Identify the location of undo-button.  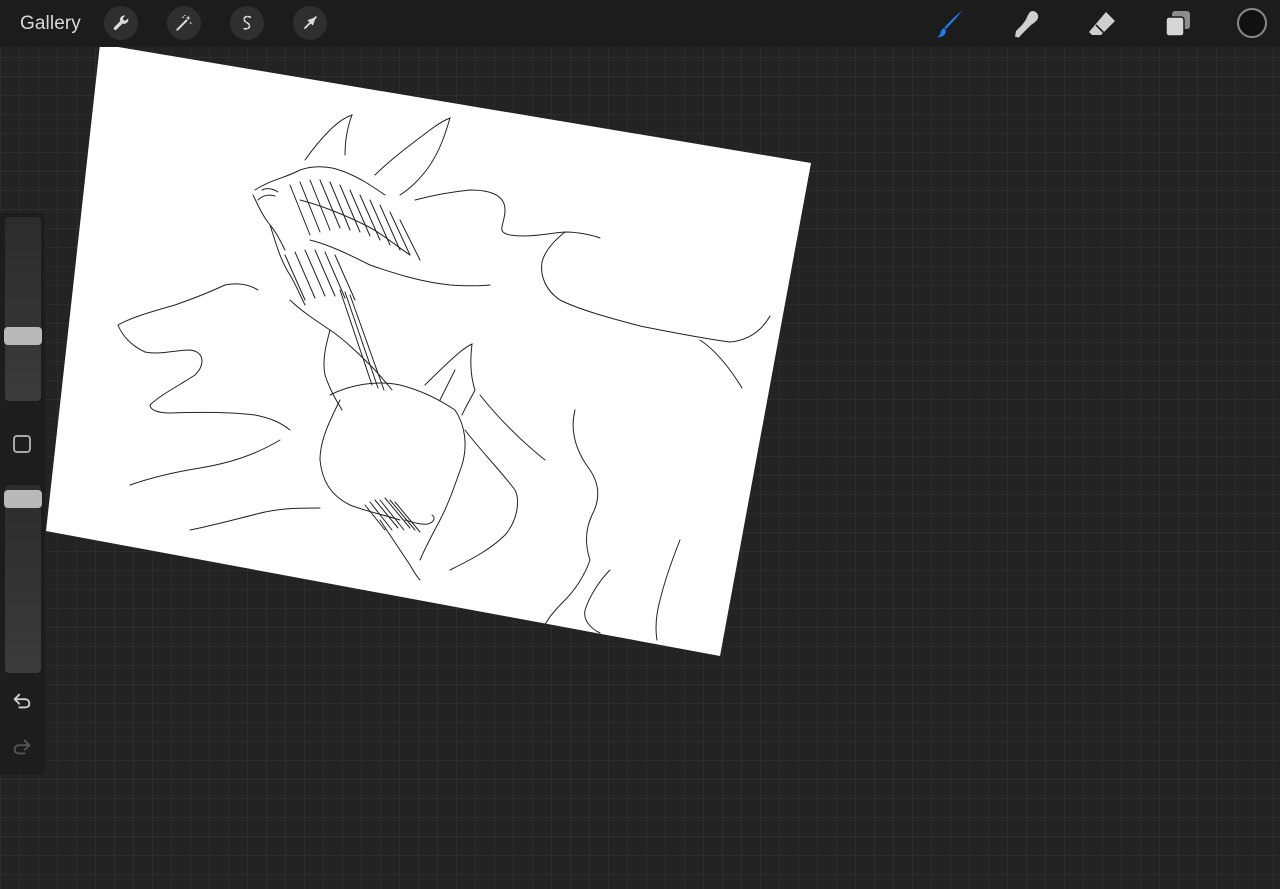
(22, 701).